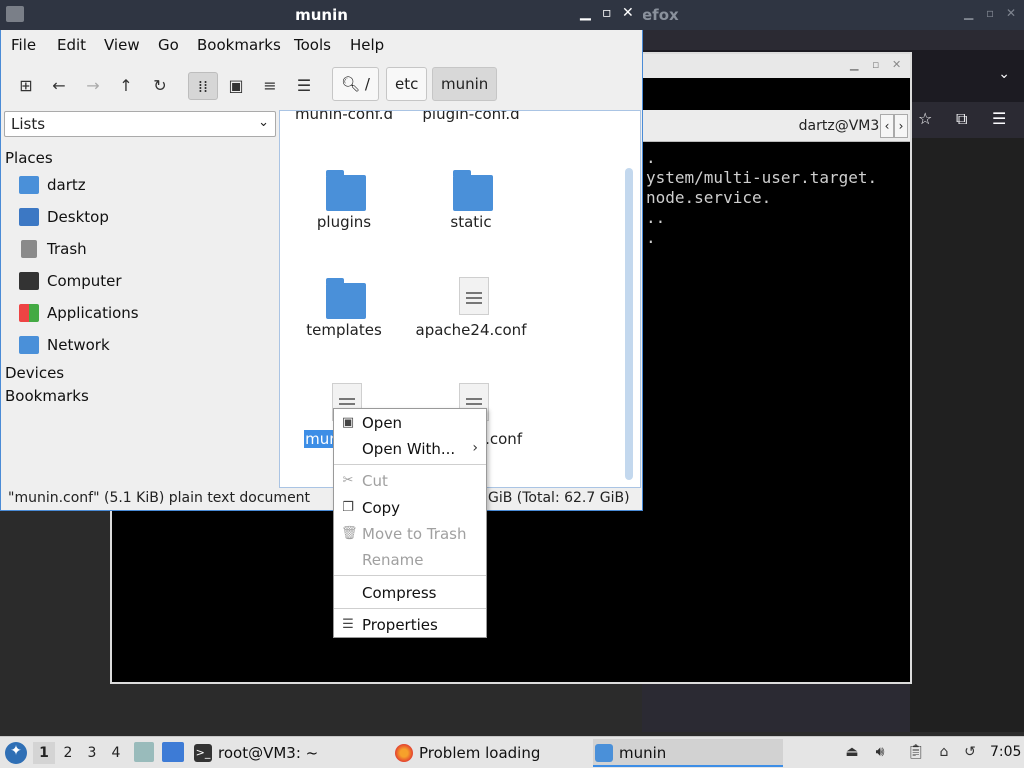  Describe the element at coordinates (29, 281) in the screenshot. I see `computer-icon` at that location.